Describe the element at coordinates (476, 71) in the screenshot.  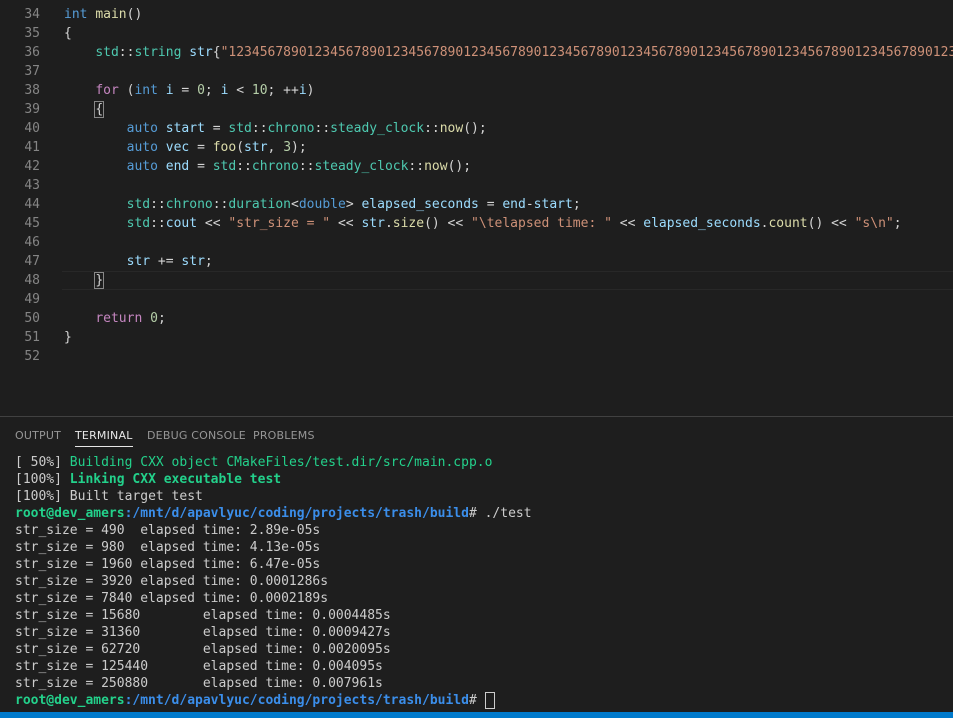
I see `code-line: 37` at that location.